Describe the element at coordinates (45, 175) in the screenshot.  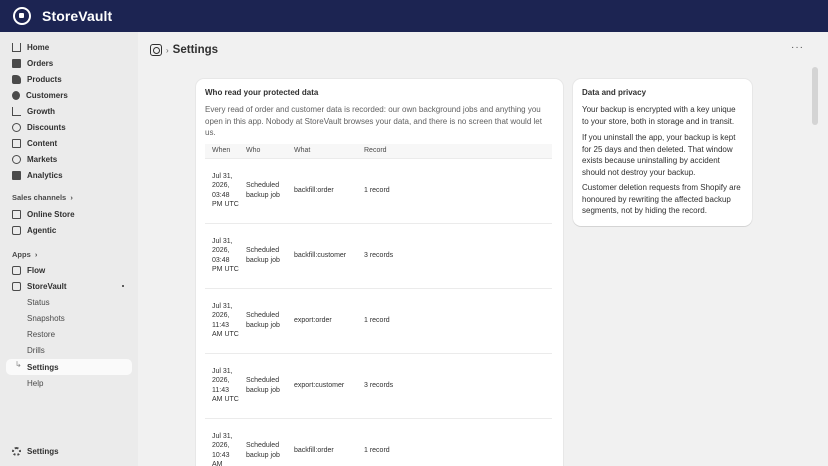
I see `sidebar-item-label: Analytics` at that location.